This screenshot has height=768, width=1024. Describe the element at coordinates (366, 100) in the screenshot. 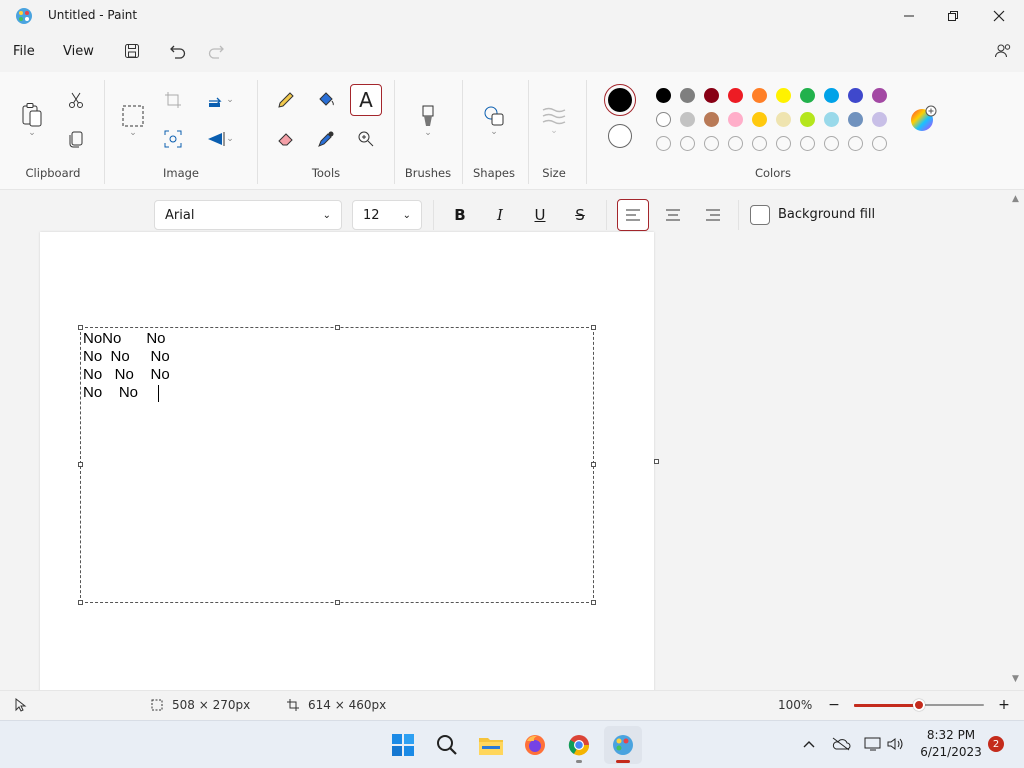

I see `text-tool: A` at that location.